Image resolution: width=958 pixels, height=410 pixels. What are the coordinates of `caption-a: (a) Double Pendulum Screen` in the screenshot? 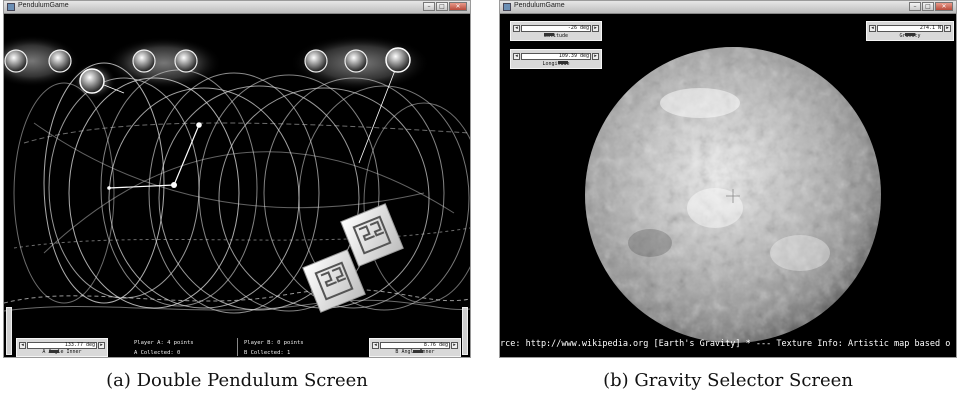 It's located at (237, 380).